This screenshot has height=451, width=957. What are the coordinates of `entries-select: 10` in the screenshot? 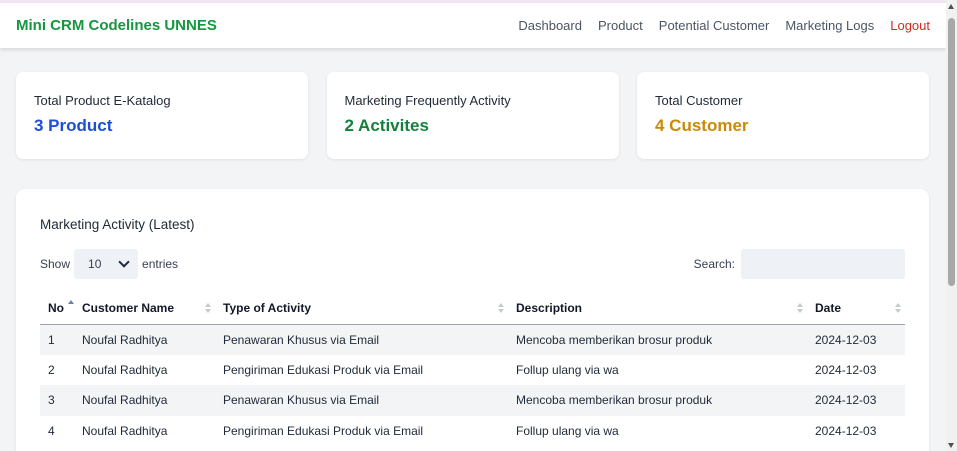 It's located at (106, 264).